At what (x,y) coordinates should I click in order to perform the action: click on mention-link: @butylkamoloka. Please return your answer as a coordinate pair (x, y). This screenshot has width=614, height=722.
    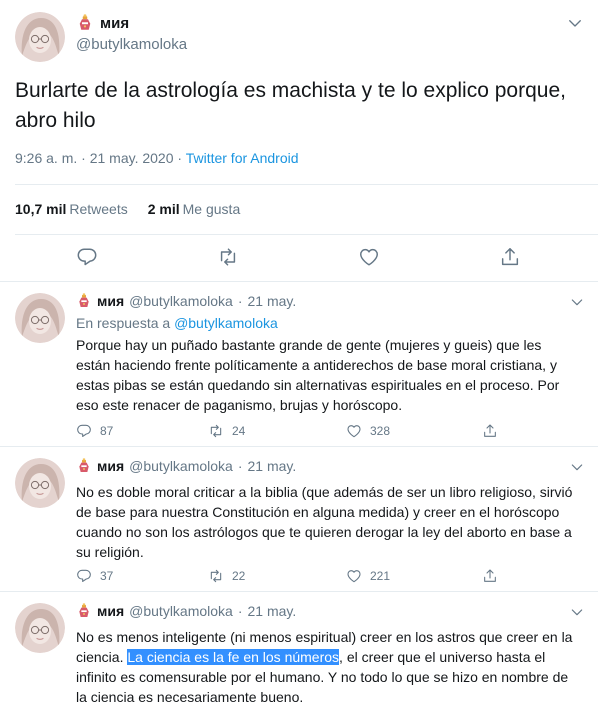
    Looking at the image, I should click on (226, 323).